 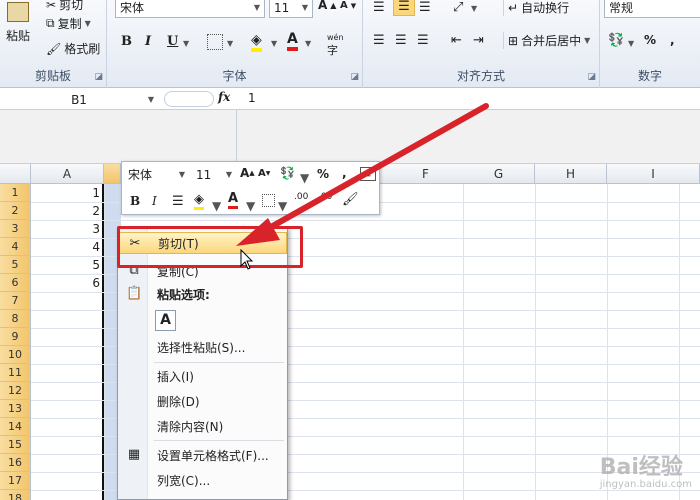 I want to click on mouse-cursor-icon, so click(x=247, y=259).